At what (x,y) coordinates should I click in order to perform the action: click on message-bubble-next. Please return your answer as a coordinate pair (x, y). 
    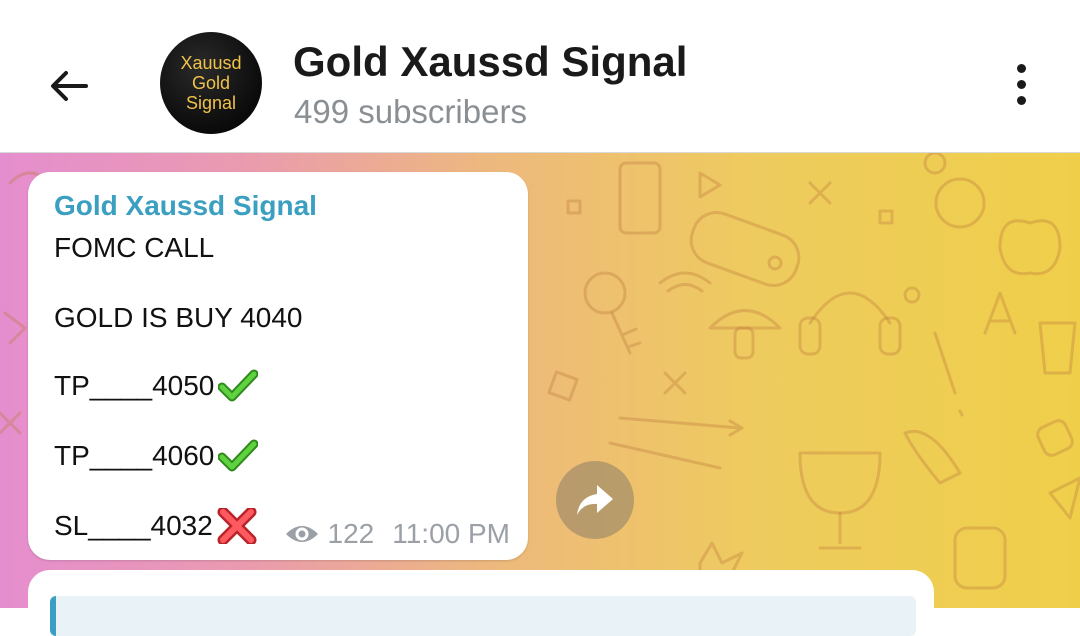
    Looking at the image, I should click on (481, 603).